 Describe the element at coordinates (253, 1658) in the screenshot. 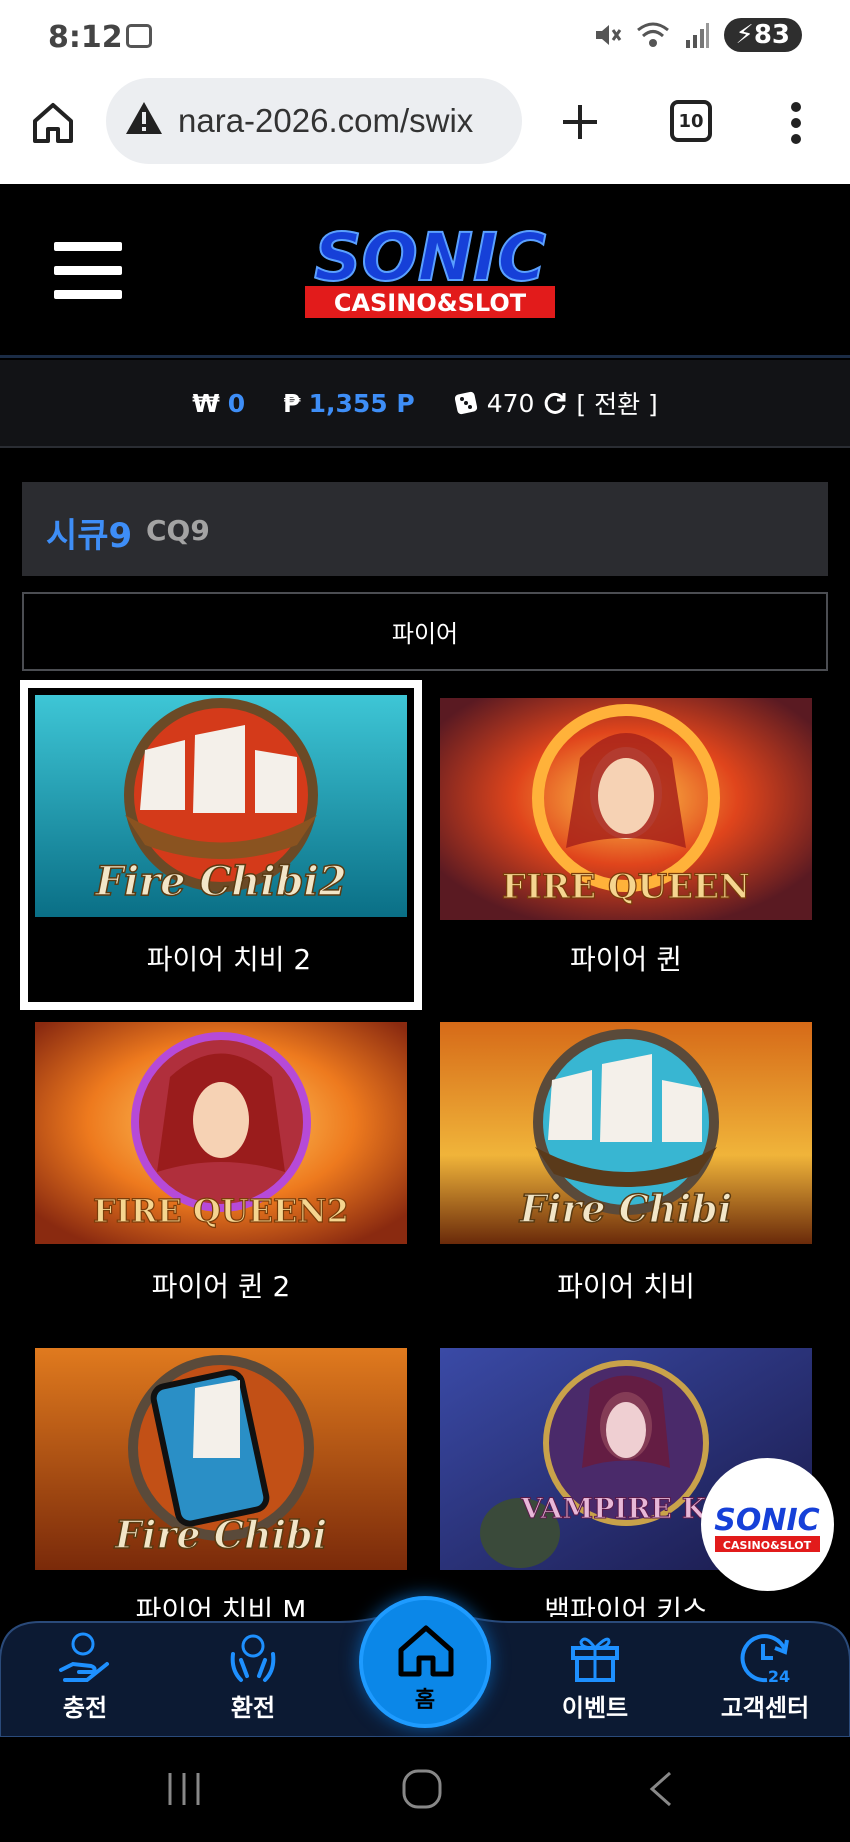

I see `withdraw-icon` at that location.